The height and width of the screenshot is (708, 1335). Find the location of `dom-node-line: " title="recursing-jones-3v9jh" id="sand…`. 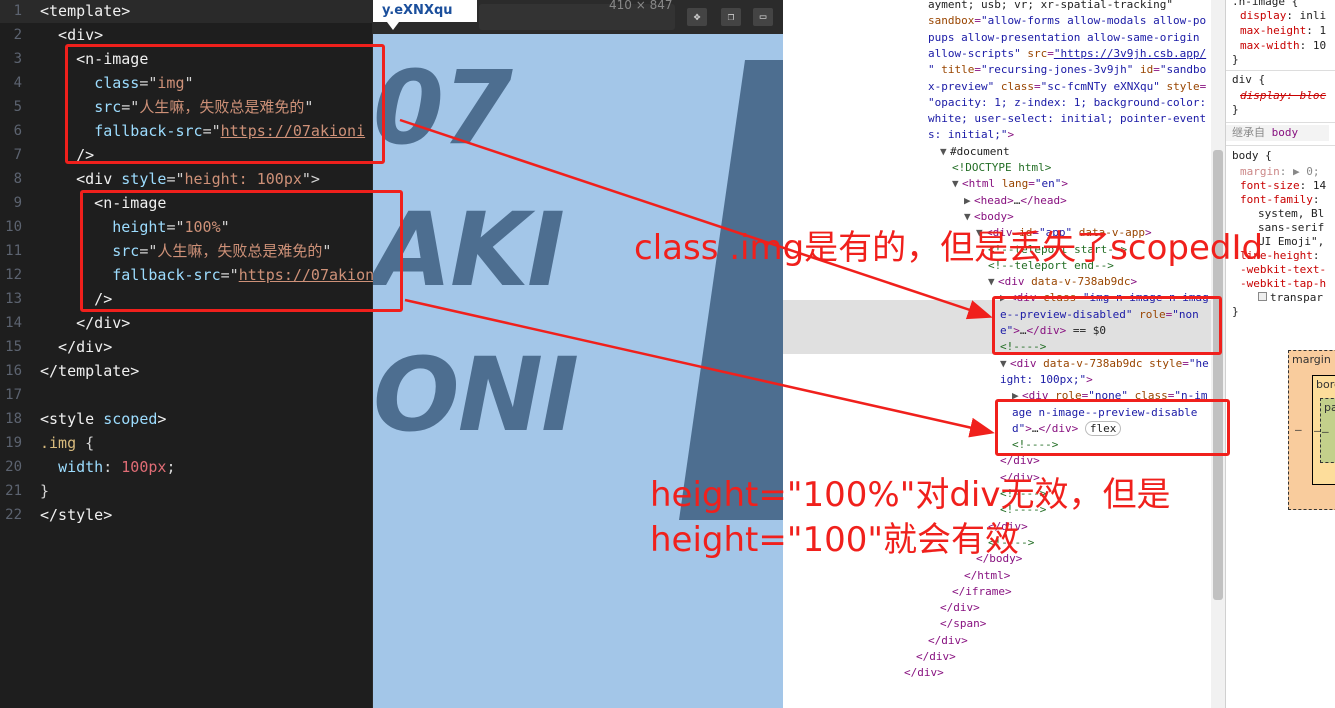

dom-node-line: " title="recursing-jones-3v9jh" id="sand… is located at coordinates (1067, 70).